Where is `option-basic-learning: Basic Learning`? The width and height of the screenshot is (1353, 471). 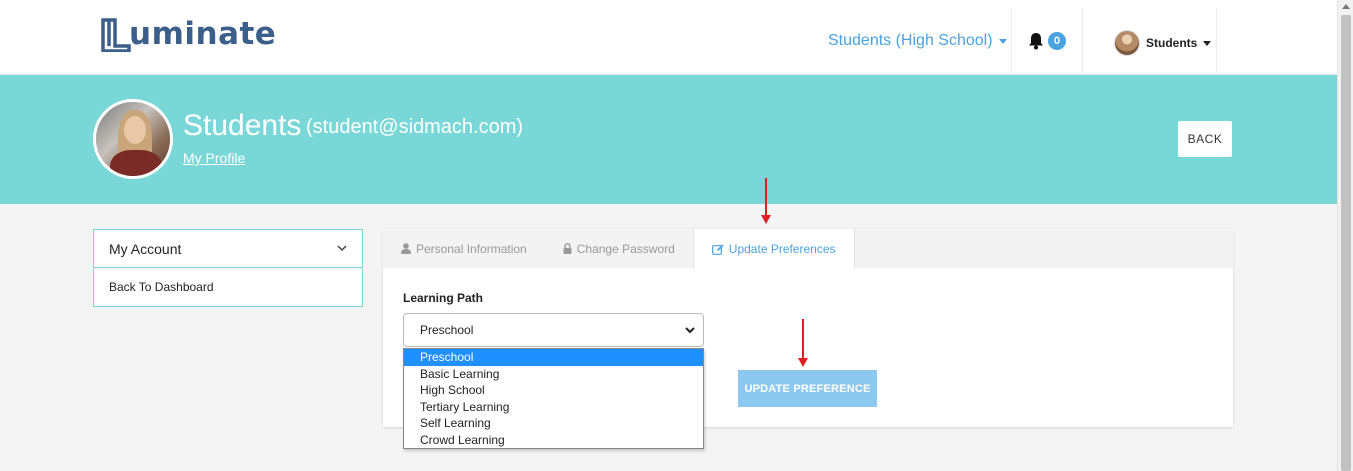 option-basic-learning: Basic Learning is located at coordinates (553, 374).